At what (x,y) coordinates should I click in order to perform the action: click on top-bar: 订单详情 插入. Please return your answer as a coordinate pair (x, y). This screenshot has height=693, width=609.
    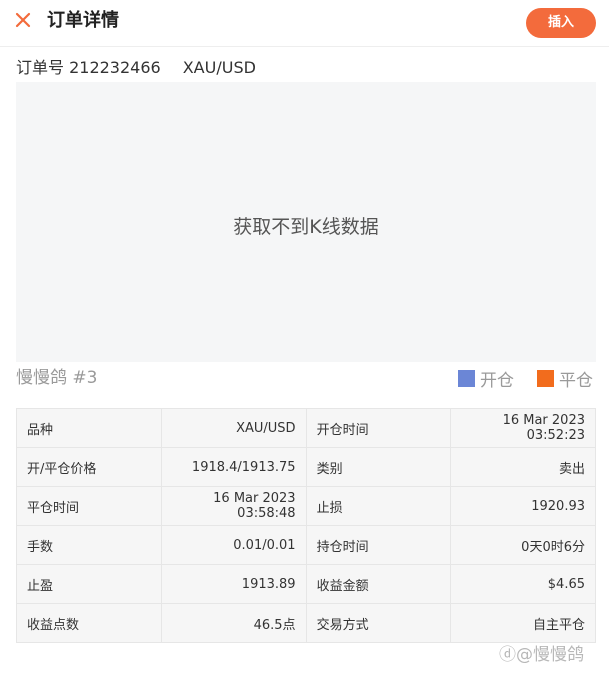
    Looking at the image, I should click on (304, 23).